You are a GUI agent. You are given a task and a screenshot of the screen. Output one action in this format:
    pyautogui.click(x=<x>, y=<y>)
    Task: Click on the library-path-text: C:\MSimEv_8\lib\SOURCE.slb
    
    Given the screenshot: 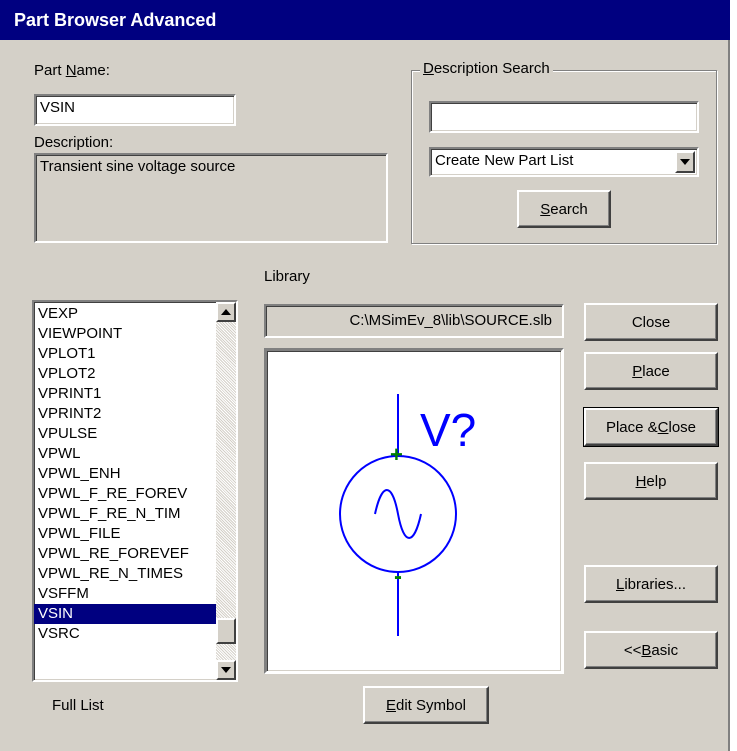 What is the action you would take?
    pyautogui.click(x=450, y=320)
    